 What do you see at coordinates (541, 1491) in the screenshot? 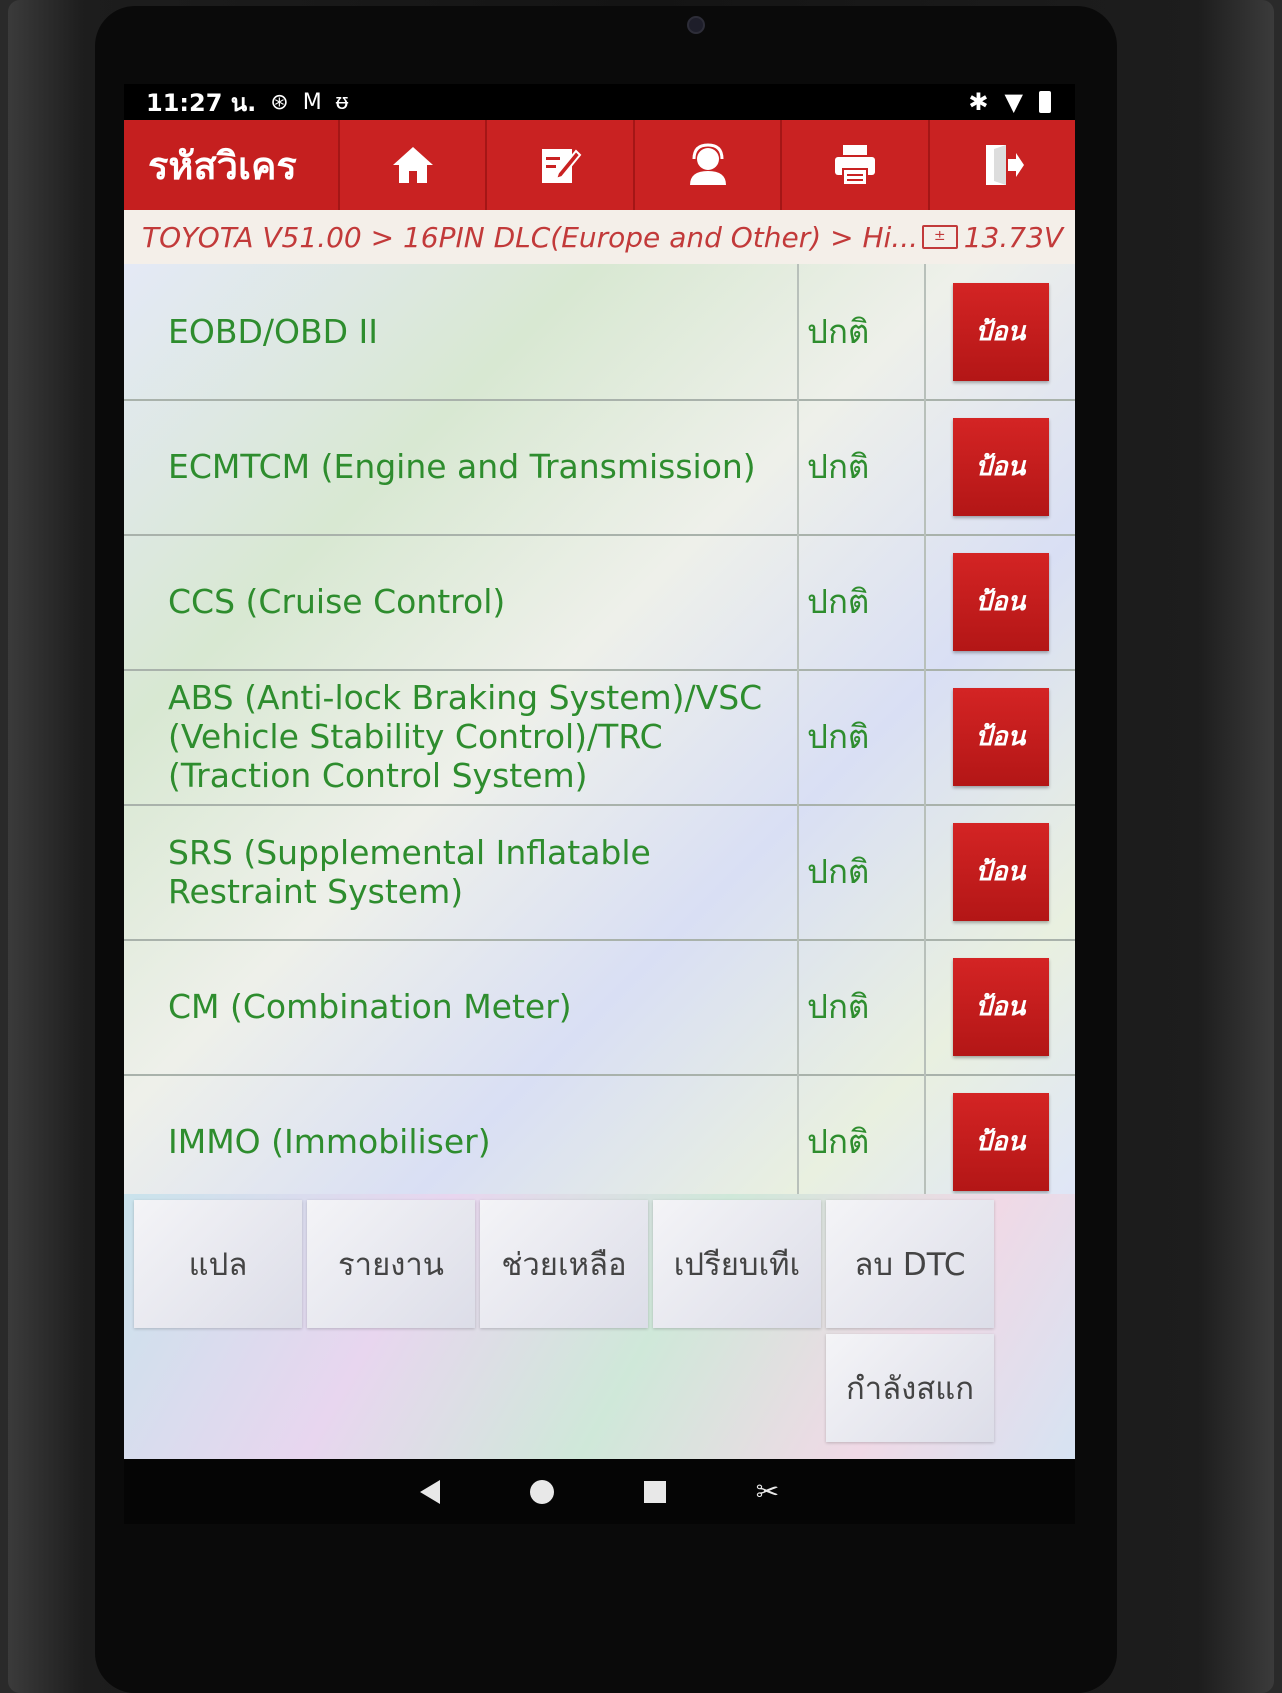
I see `home-nav-icon` at bounding box center [541, 1491].